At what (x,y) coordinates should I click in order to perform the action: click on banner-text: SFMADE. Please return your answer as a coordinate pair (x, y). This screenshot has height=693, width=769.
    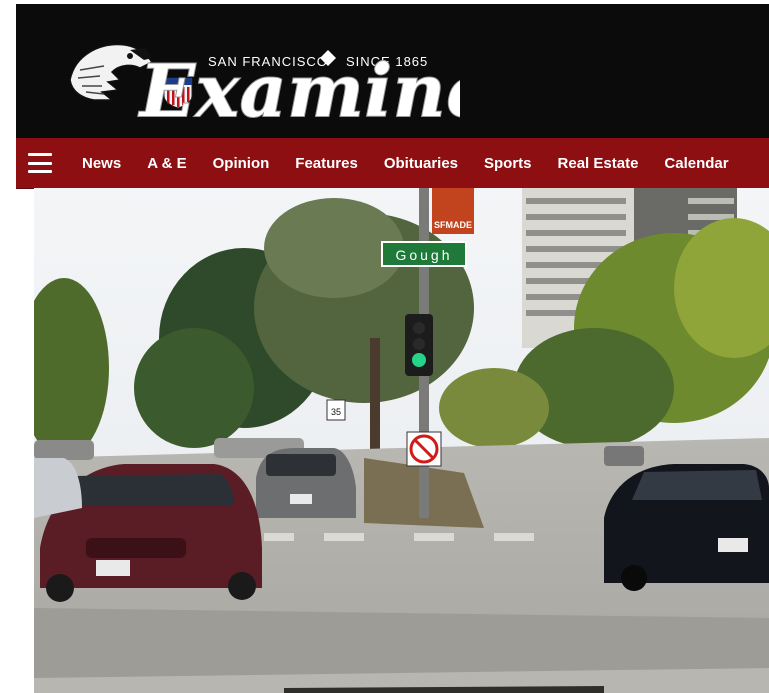
    Looking at the image, I should click on (453, 225).